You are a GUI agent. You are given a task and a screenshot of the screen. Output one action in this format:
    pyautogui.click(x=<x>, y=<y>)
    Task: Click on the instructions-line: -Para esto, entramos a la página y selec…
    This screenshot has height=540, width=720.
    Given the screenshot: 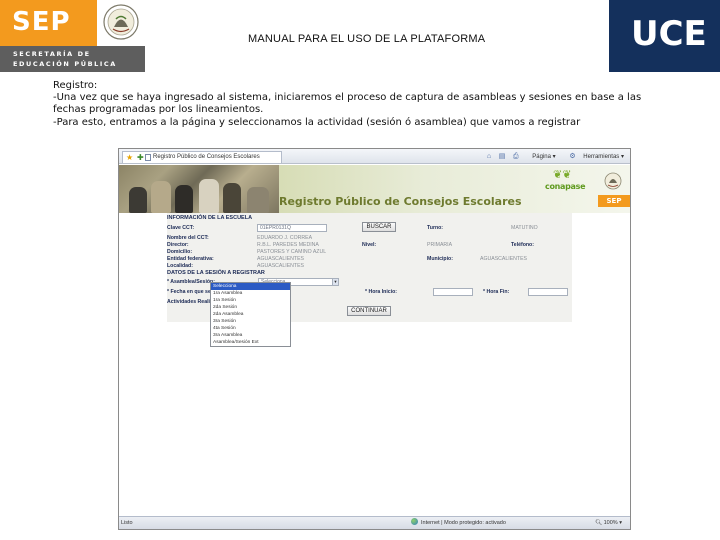 What is the action you would take?
    pyautogui.click(x=317, y=122)
    